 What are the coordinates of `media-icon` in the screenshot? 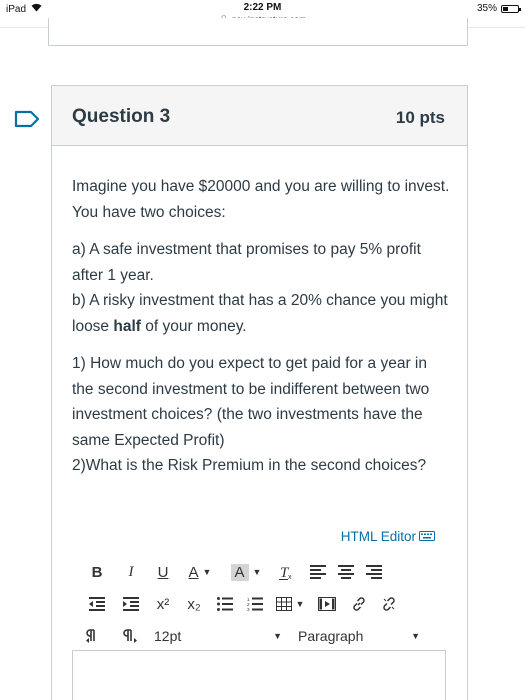 It's located at (327, 604).